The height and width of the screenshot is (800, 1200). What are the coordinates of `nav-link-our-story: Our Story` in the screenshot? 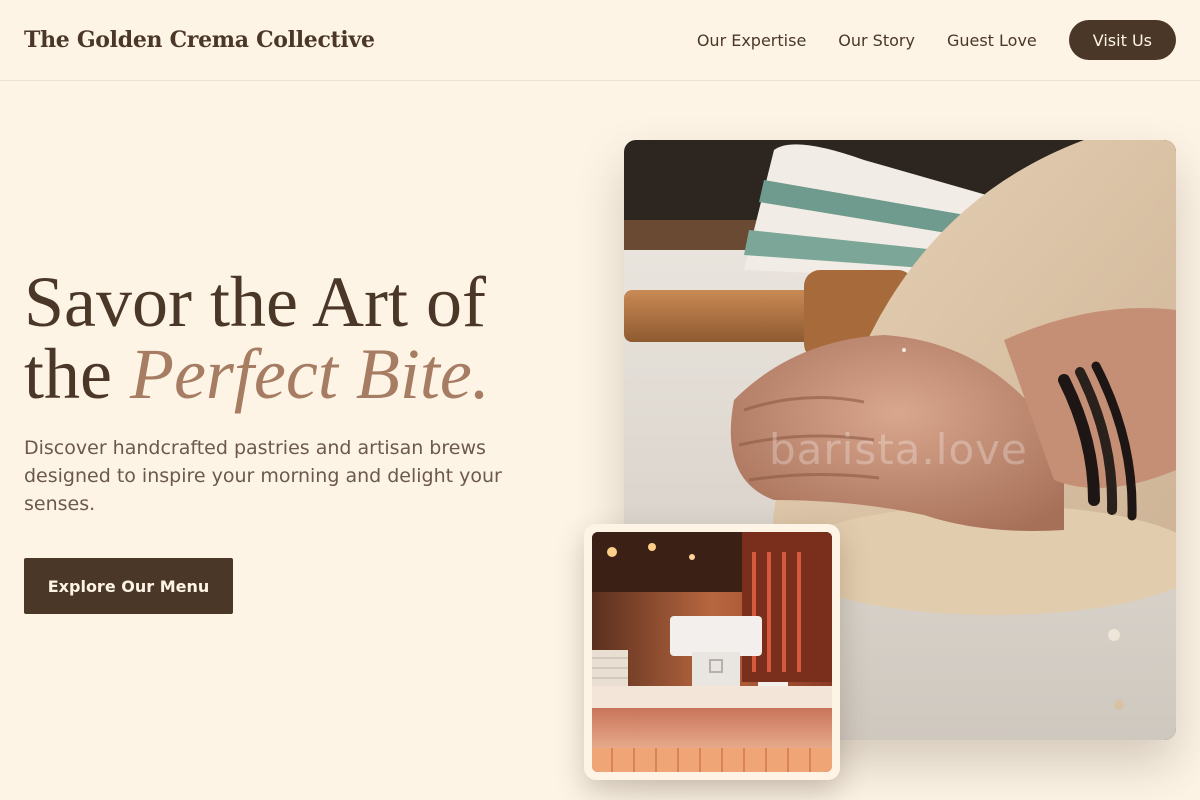 It's located at (876, 40).